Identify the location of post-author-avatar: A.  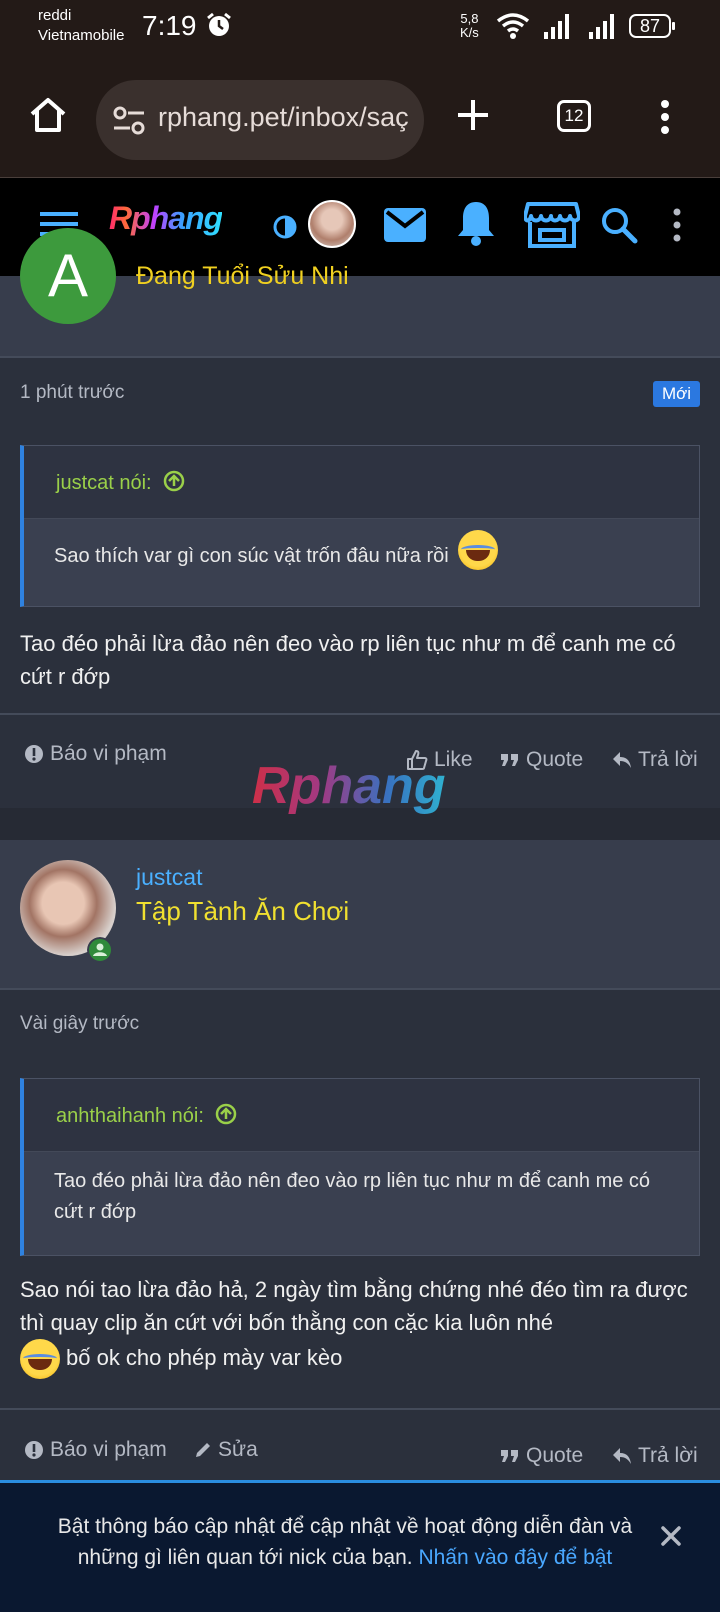
(68, 276).